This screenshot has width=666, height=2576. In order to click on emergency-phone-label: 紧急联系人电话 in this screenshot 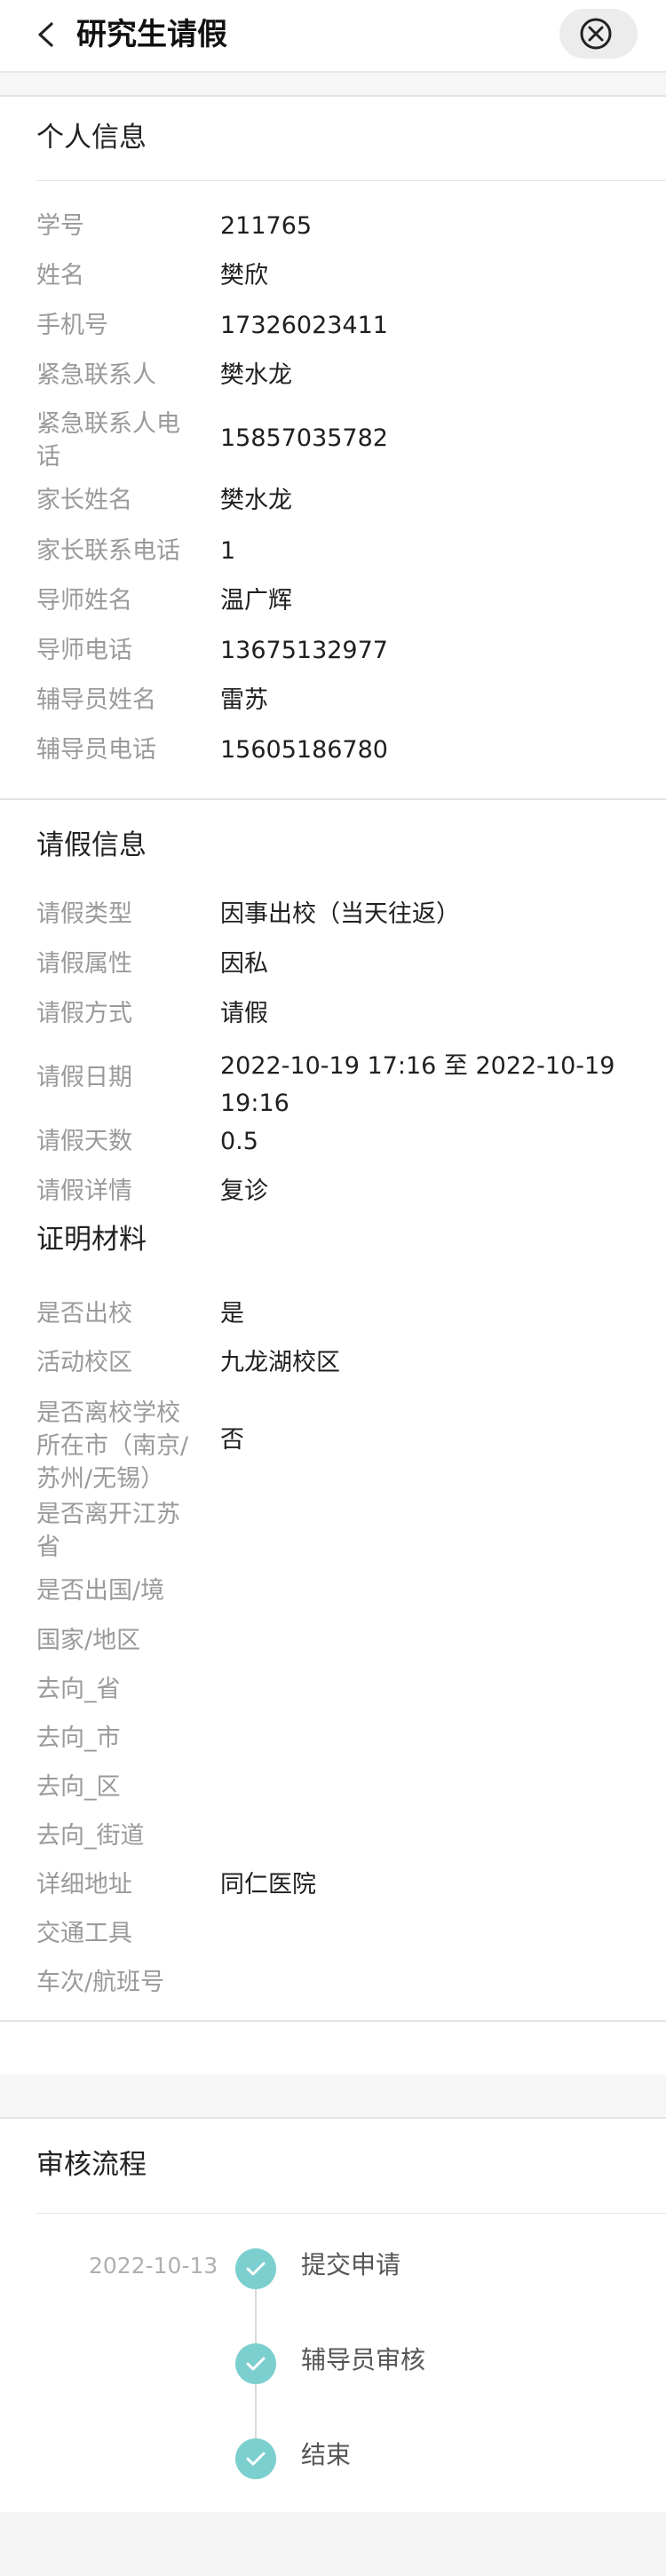, I will do `click(108, 441)`.